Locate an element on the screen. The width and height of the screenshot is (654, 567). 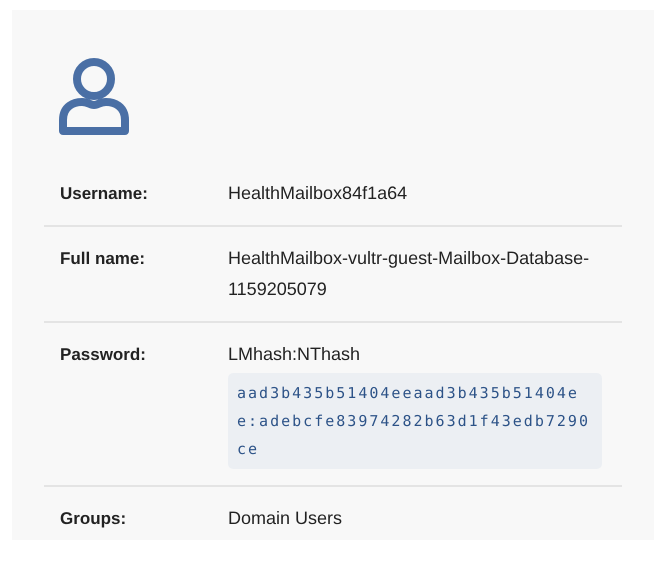
user-icon is located at coordinates (94, 97).